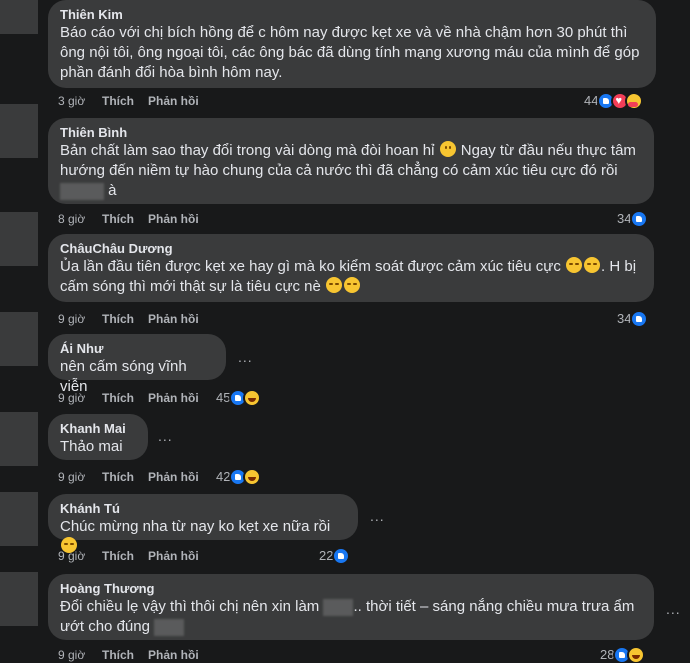 The height and width of the screenshot is (663, 690). I want to click on reaction-summary: 22, so click(335, 556).